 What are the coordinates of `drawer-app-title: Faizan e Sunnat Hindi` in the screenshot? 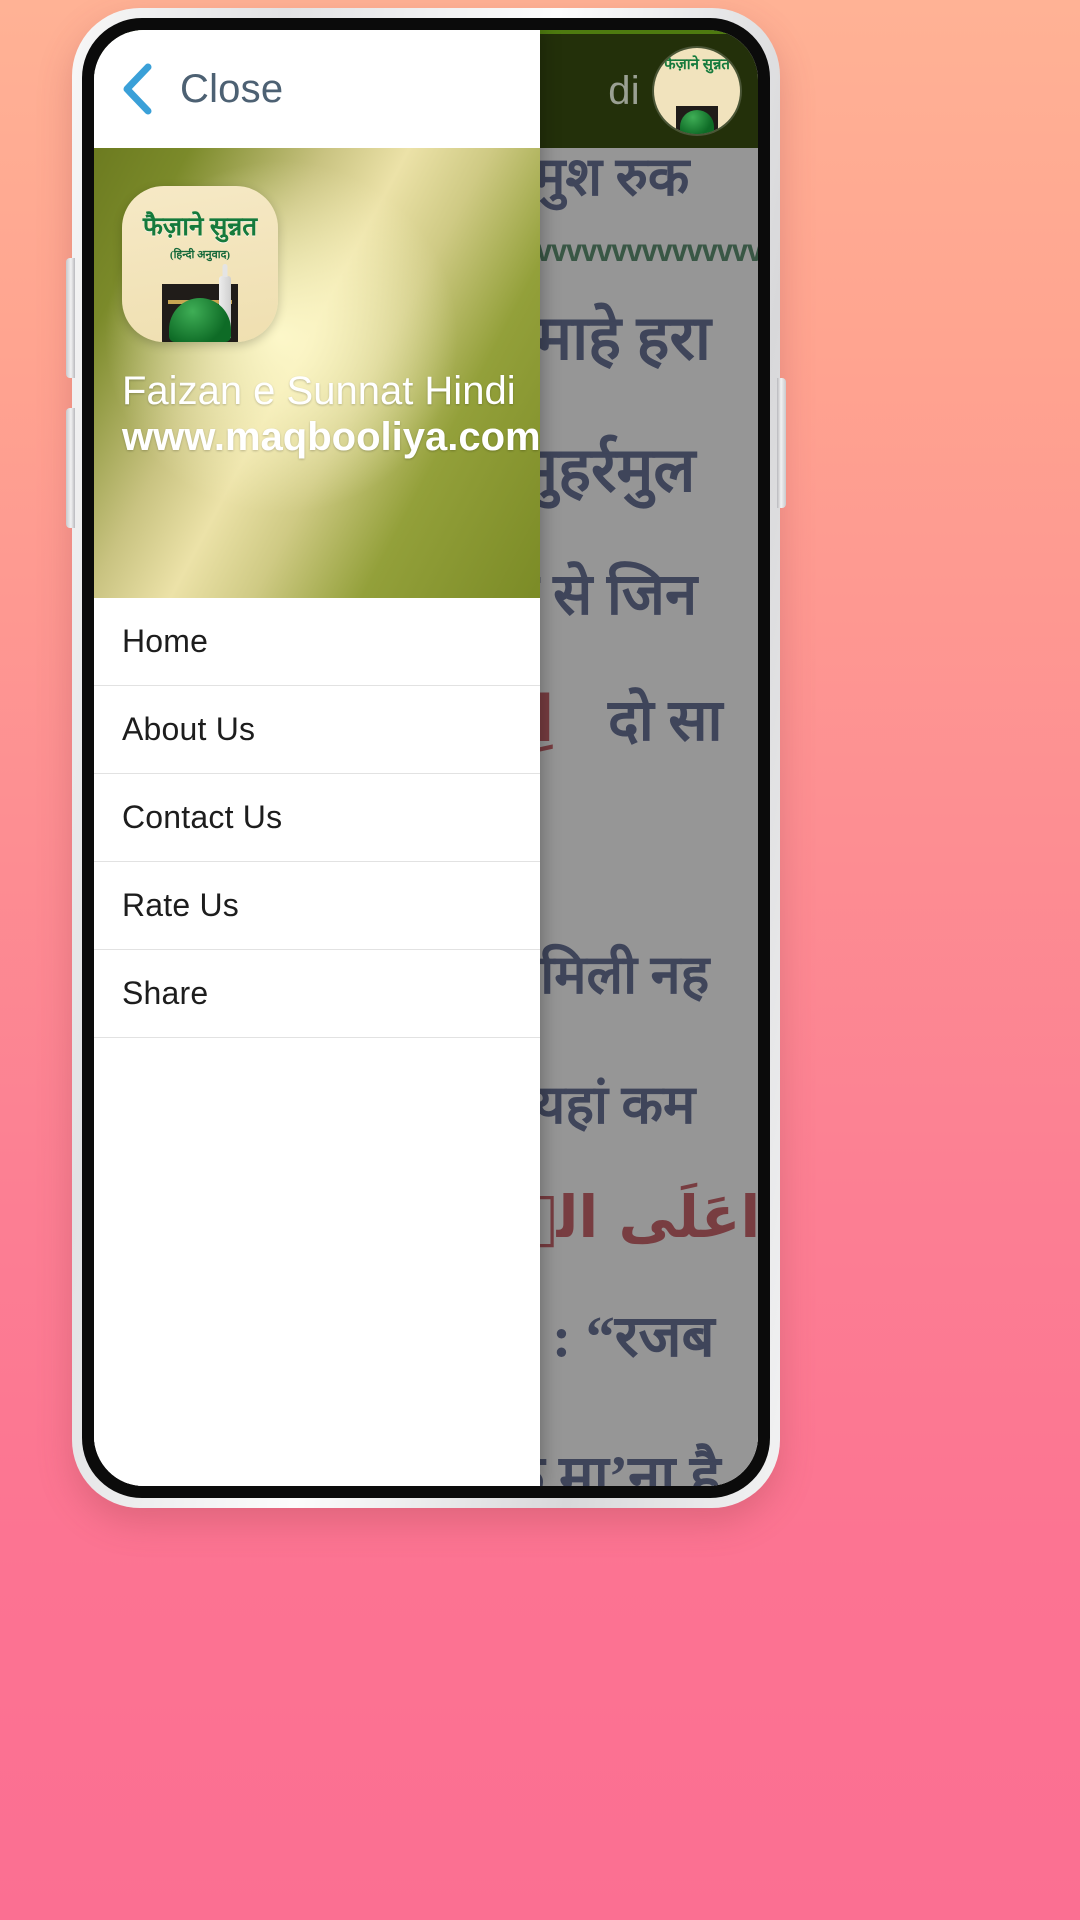 It's located at (319, 391).